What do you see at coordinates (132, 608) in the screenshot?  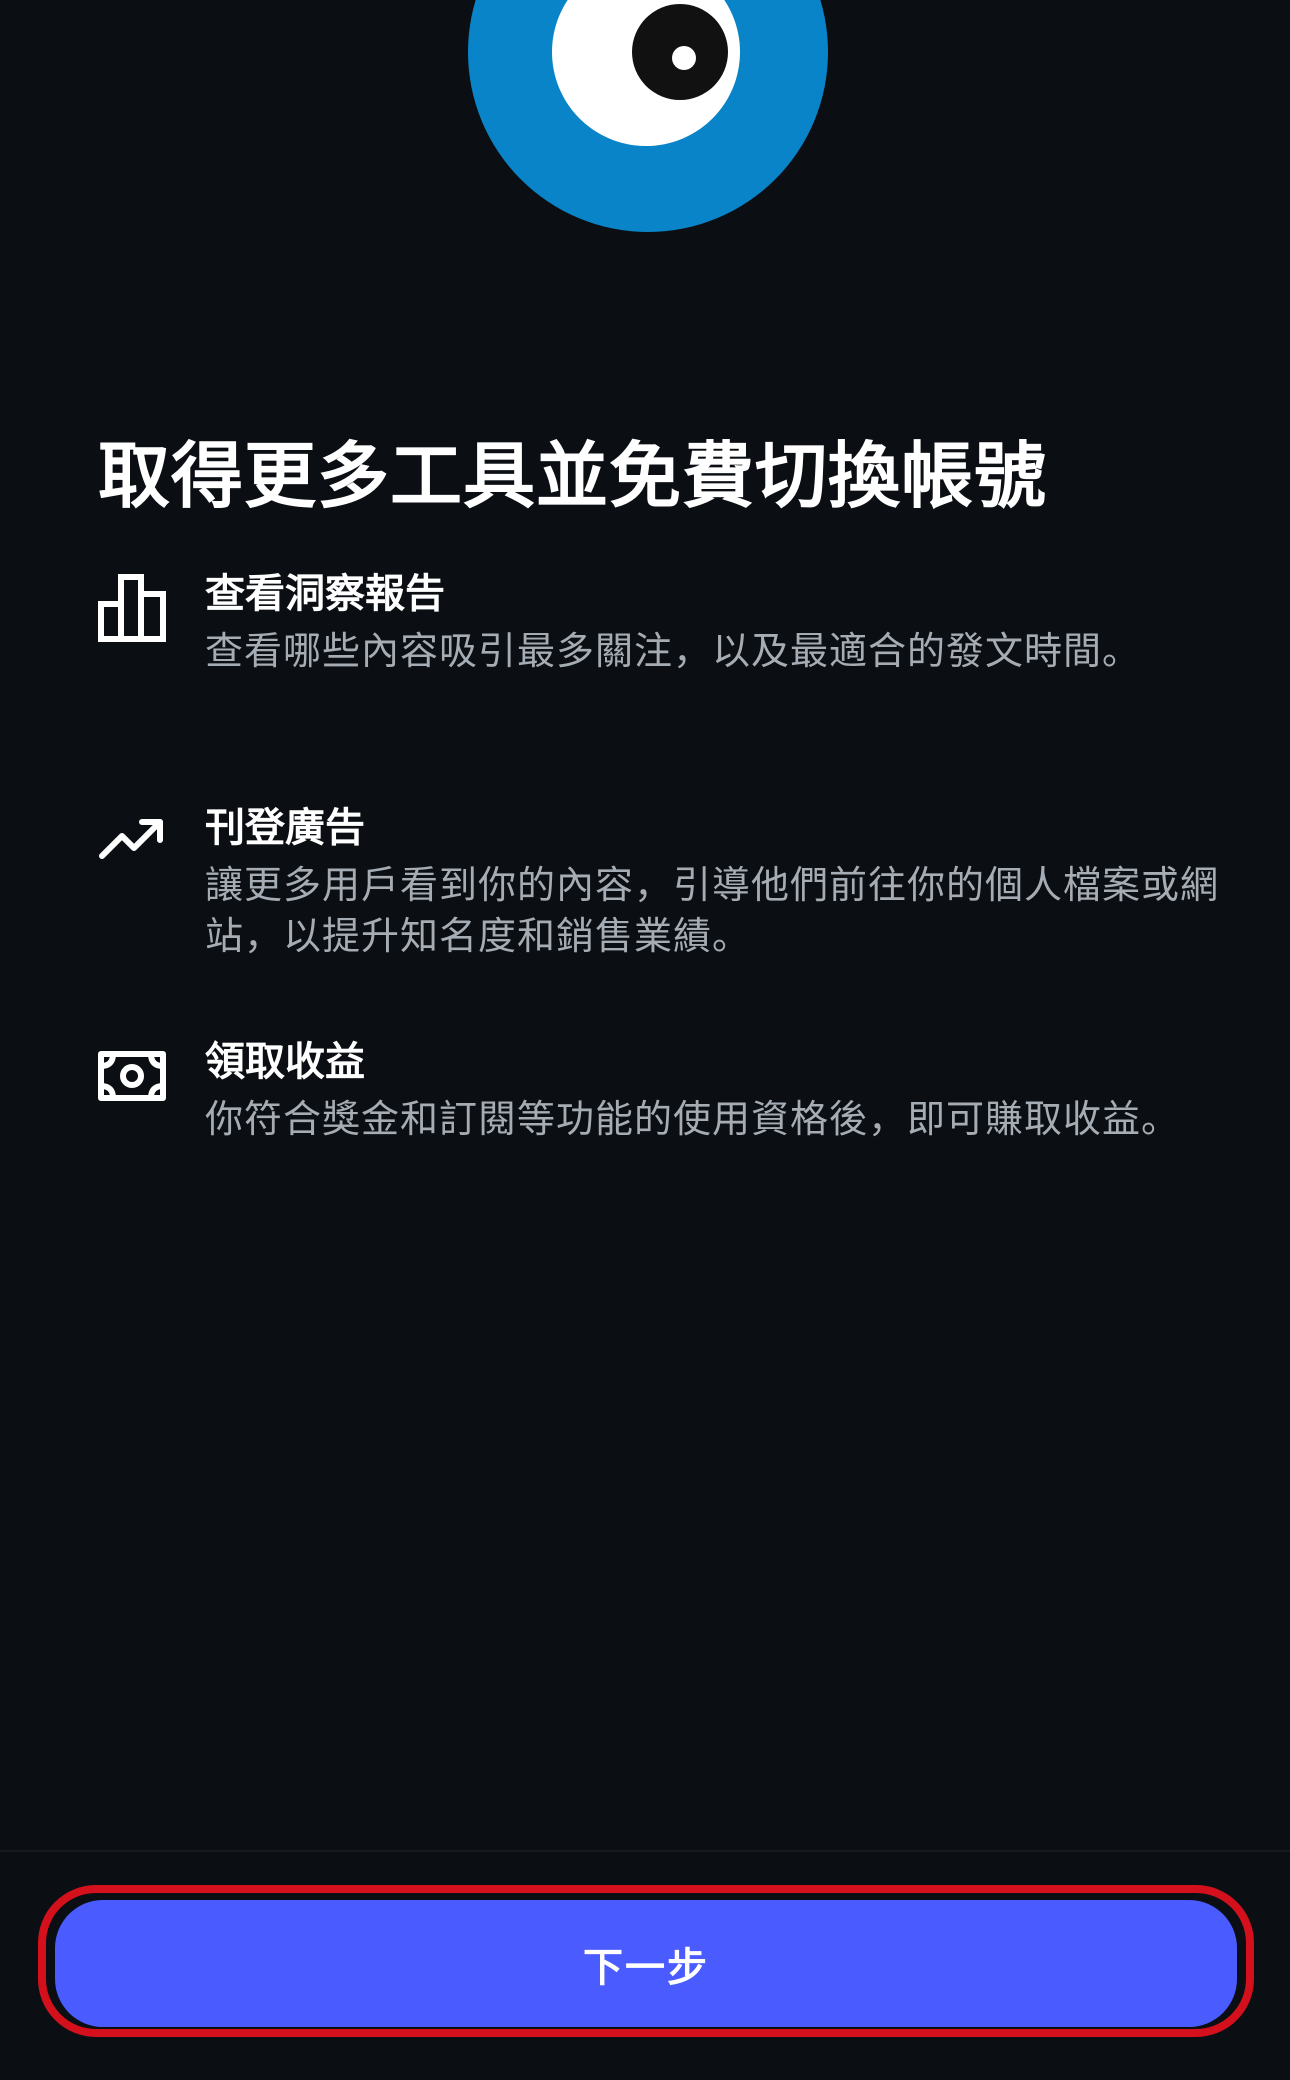 I see `bar-chart-icon` at bounding box center [132, 608].